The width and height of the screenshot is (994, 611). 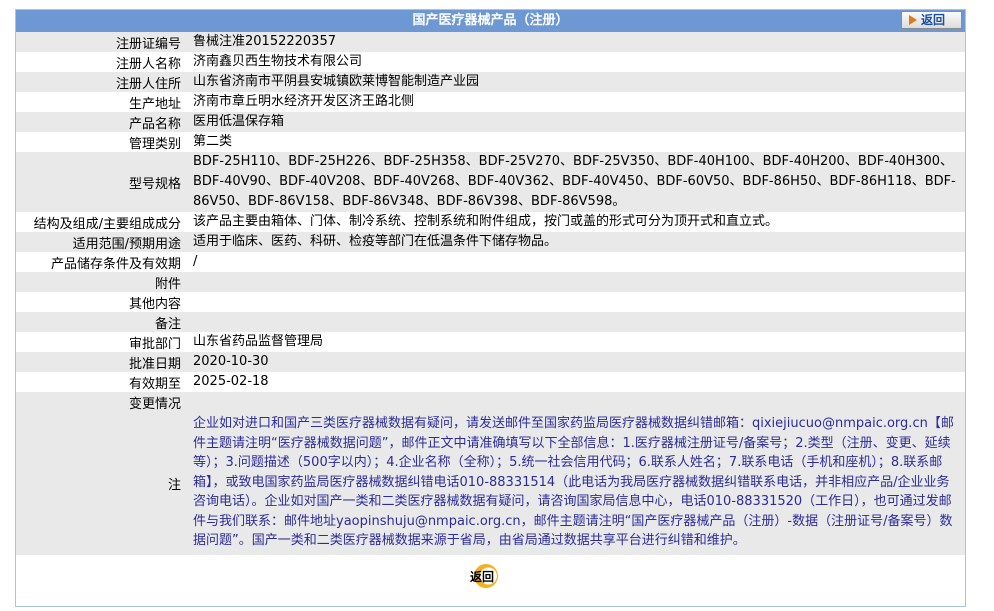 What do you see at coordinates (490, 142) in the screenshot?
I see `table-row: 管理类别 第二类` at bounding box center [490, 142].